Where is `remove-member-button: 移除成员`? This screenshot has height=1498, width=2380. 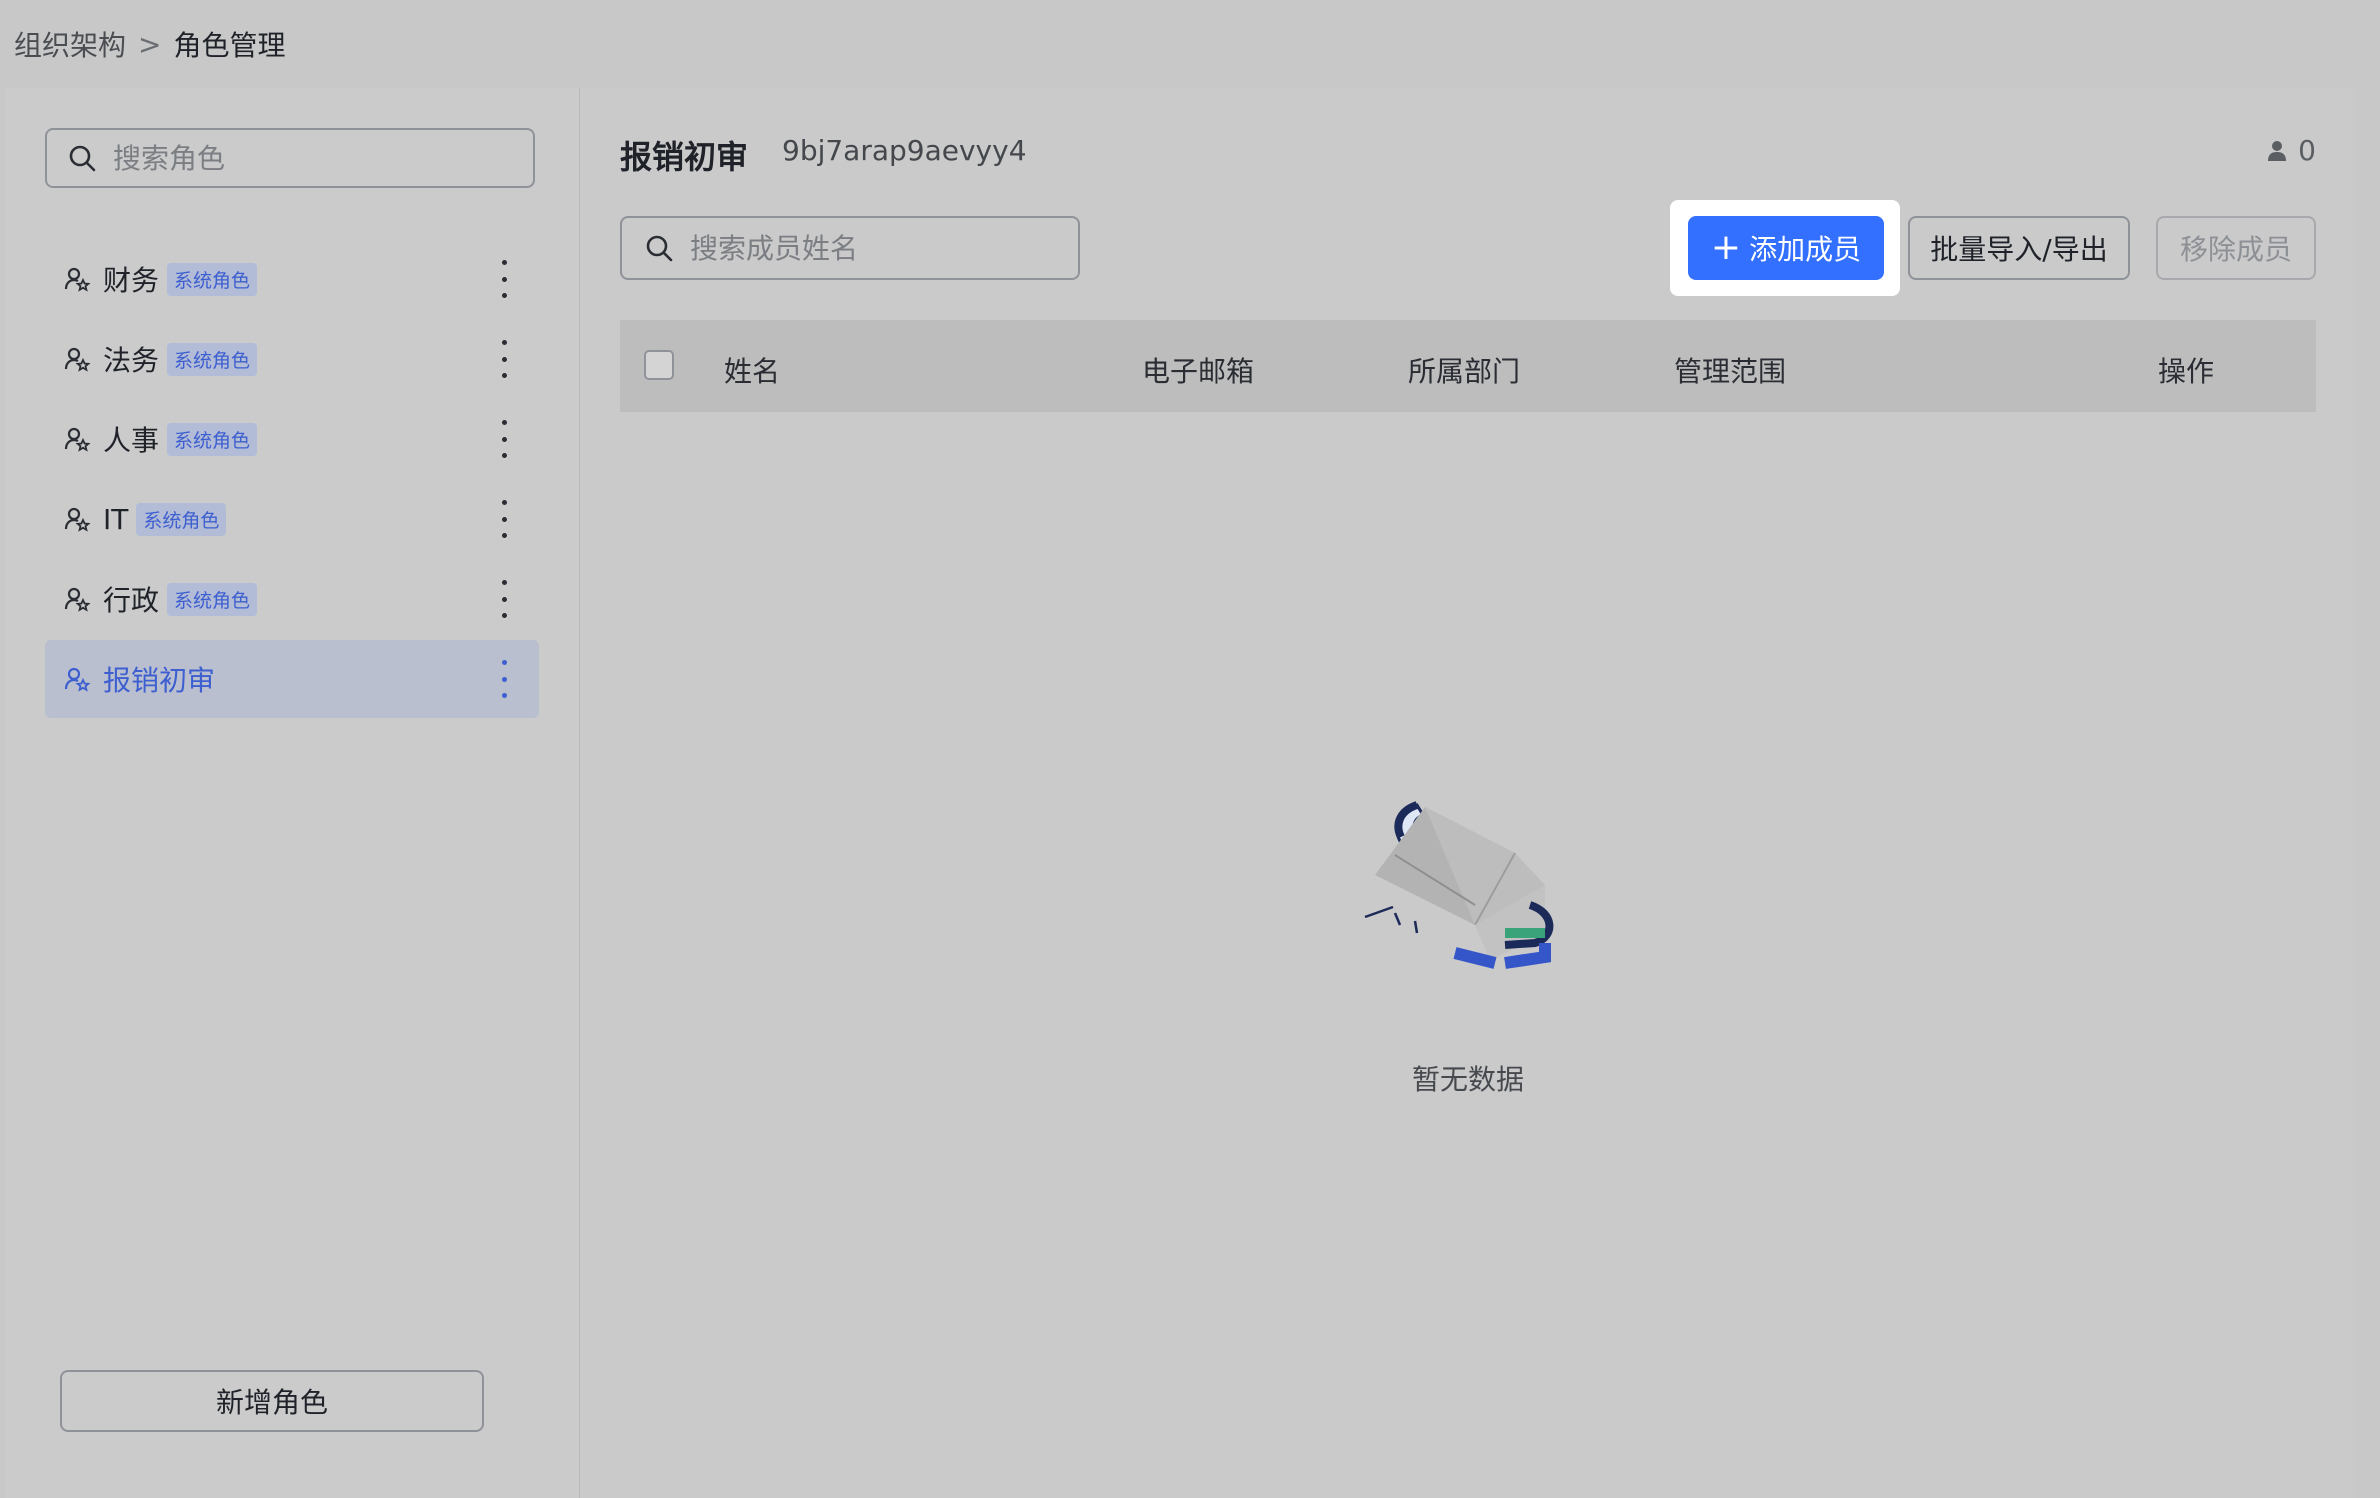
remove-member-button: 移除成员 is located at coordinates (2236, 248).